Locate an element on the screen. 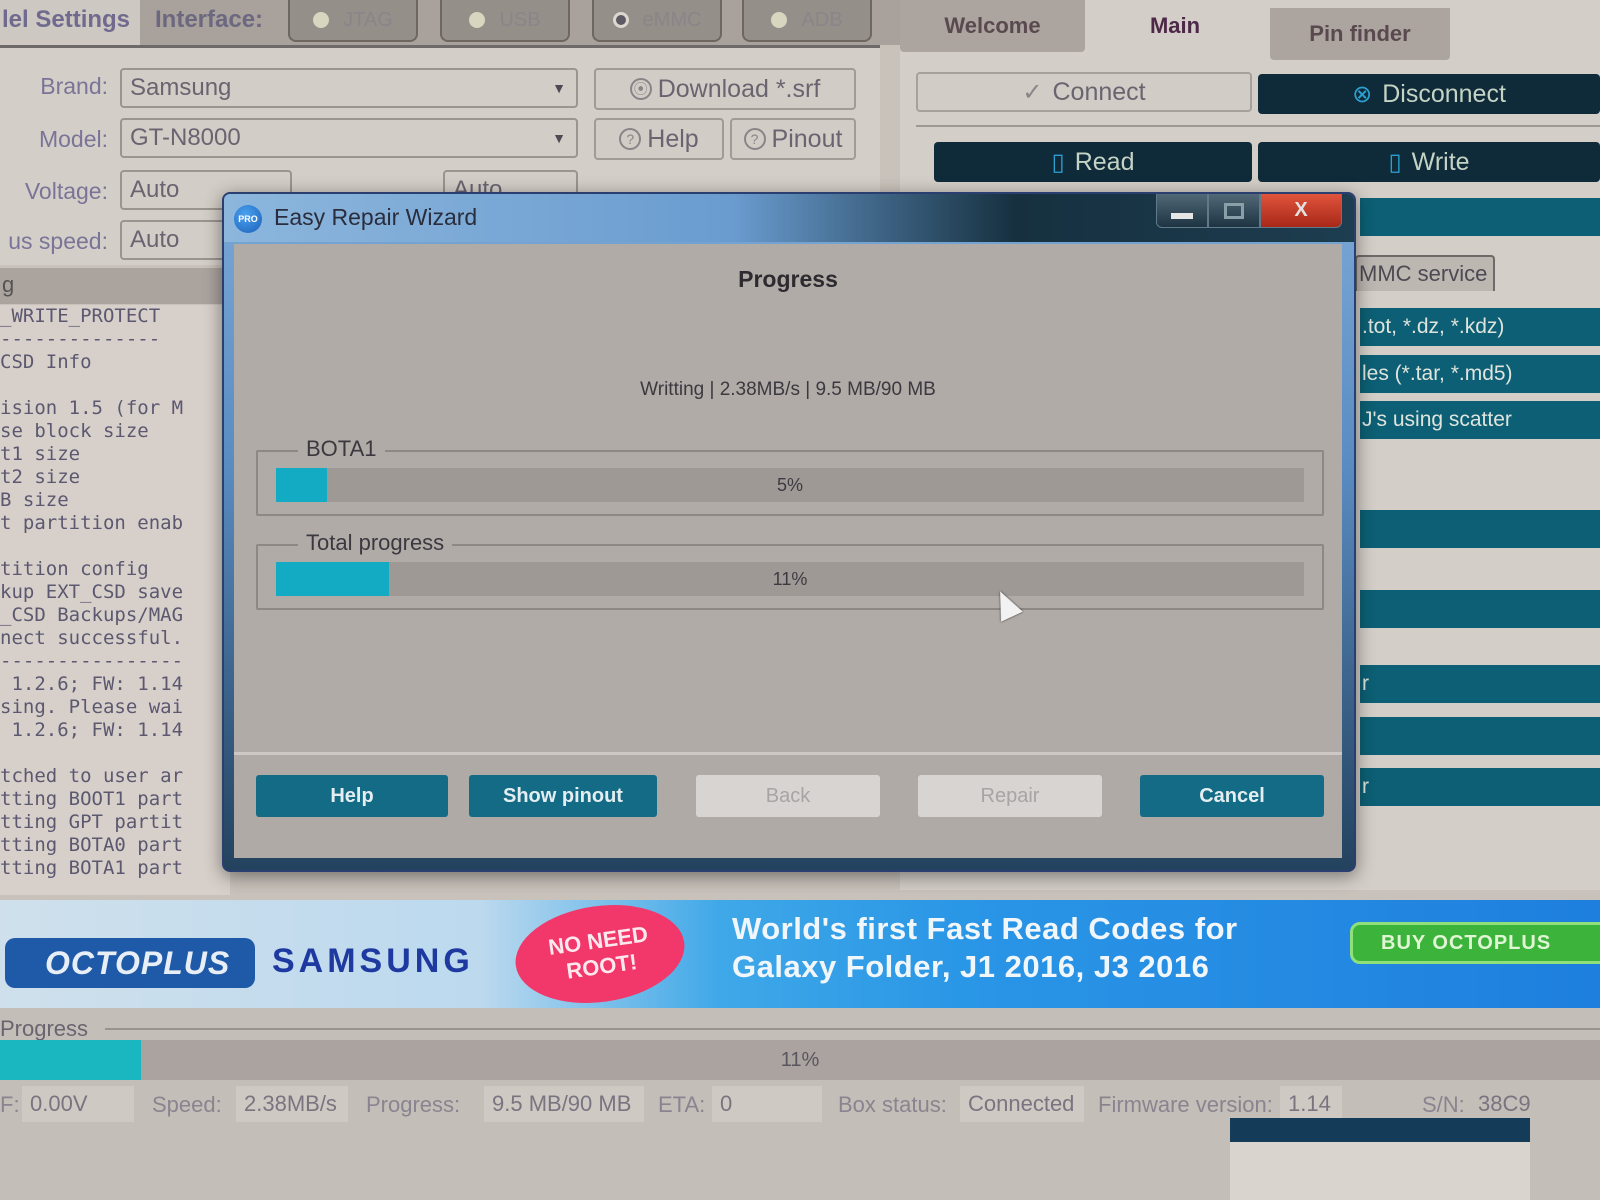 Image resolution: width=1600 pixels, height=1200 pixels. read-button: ▯ Read is located at coordinates (1093, 162).